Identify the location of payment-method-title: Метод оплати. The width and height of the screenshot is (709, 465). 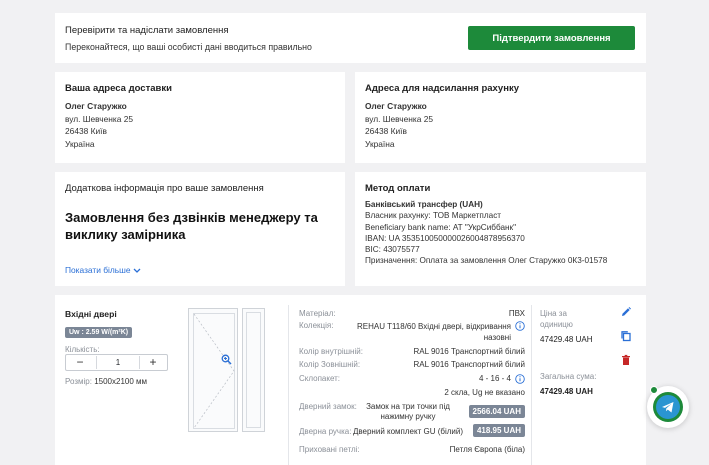
(398, 188).